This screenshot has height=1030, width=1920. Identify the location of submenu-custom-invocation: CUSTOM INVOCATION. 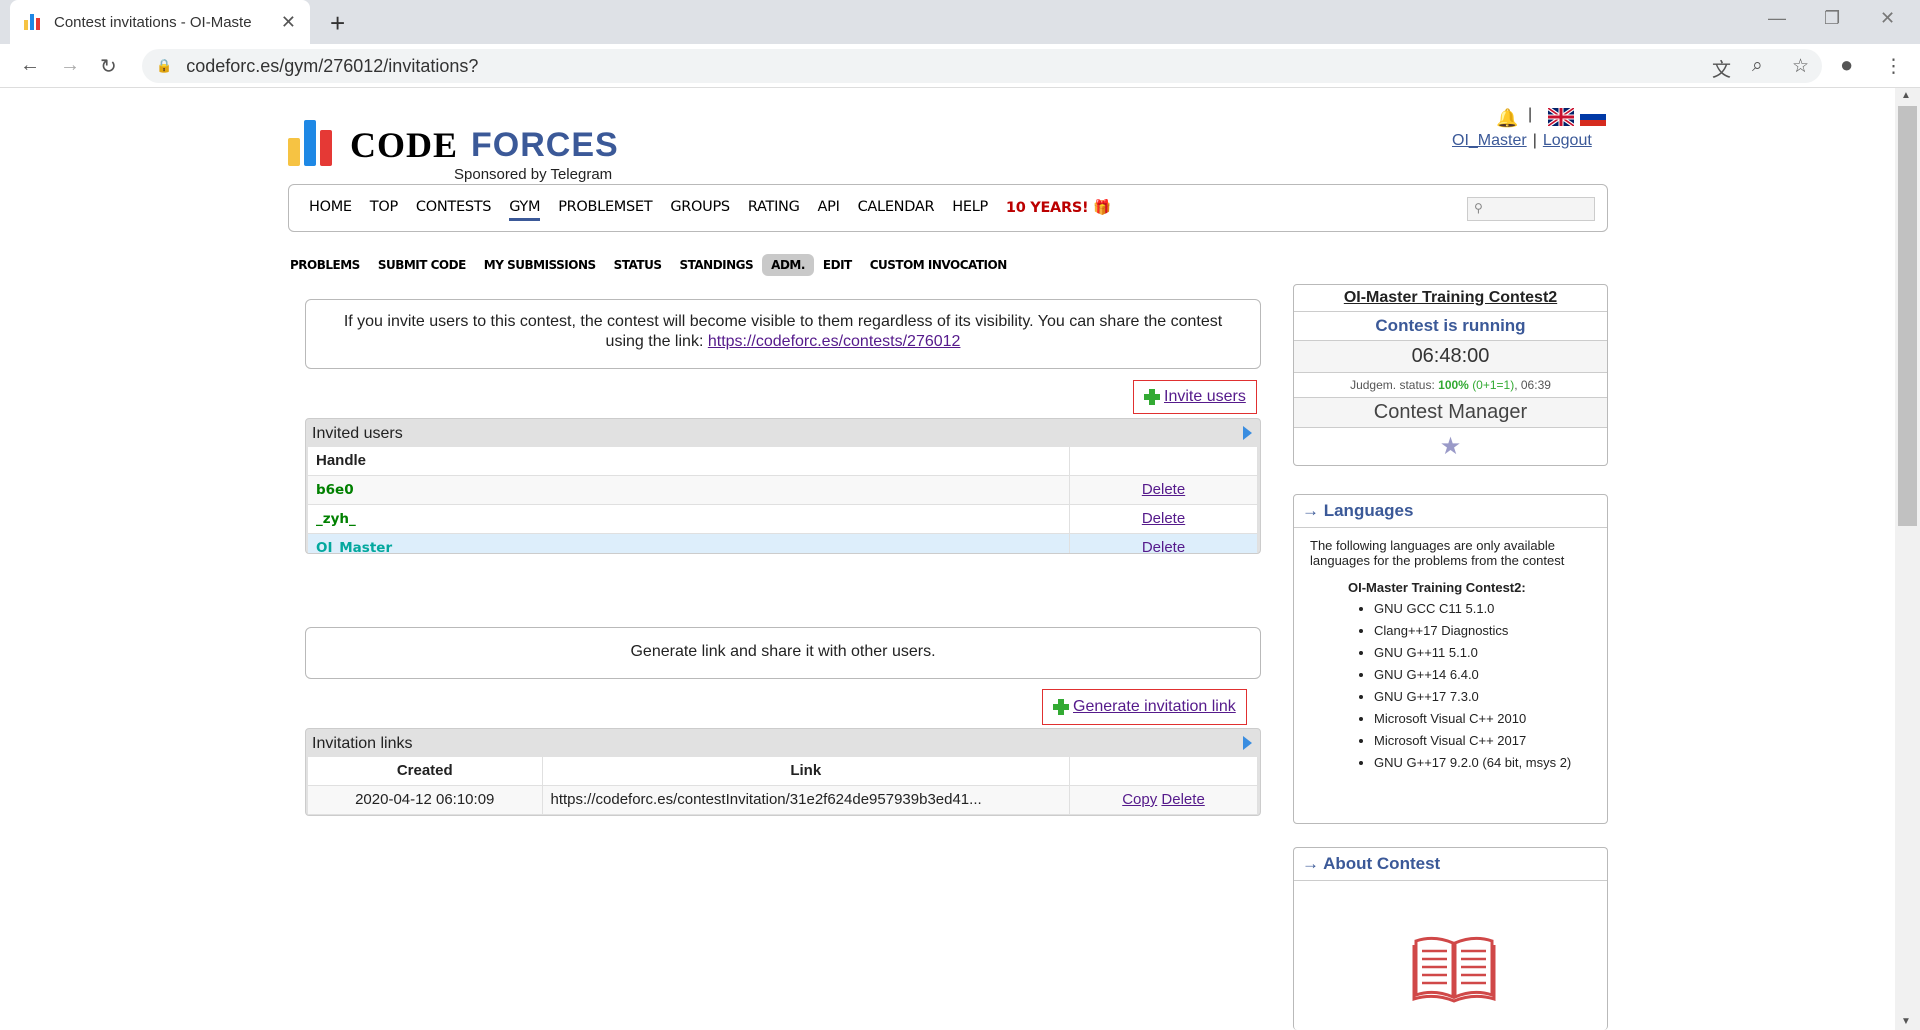
(938, 265).